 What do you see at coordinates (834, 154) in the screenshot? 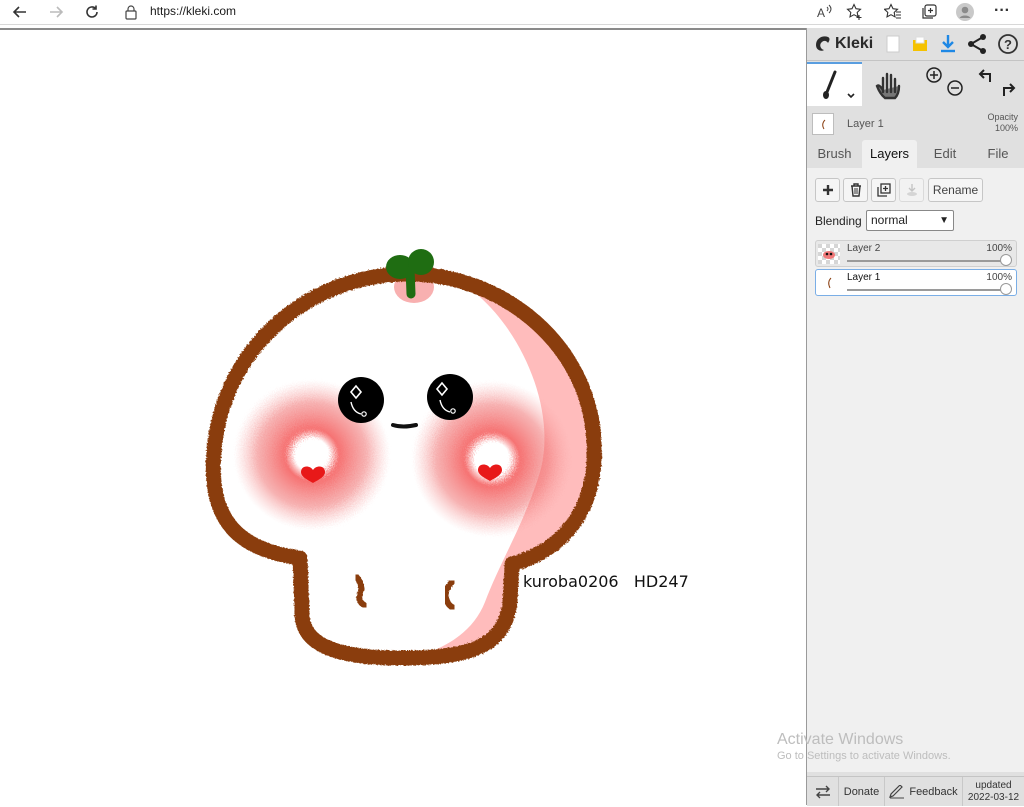
I see `tab-brush: Brush` at bounding box center [834, 154].